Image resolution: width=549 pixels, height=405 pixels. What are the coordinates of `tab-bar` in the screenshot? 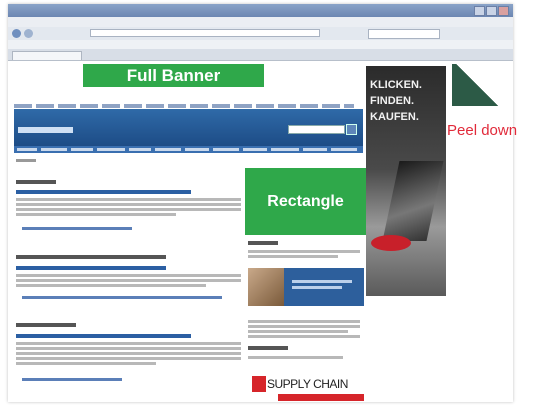 It's located at (260, 55).